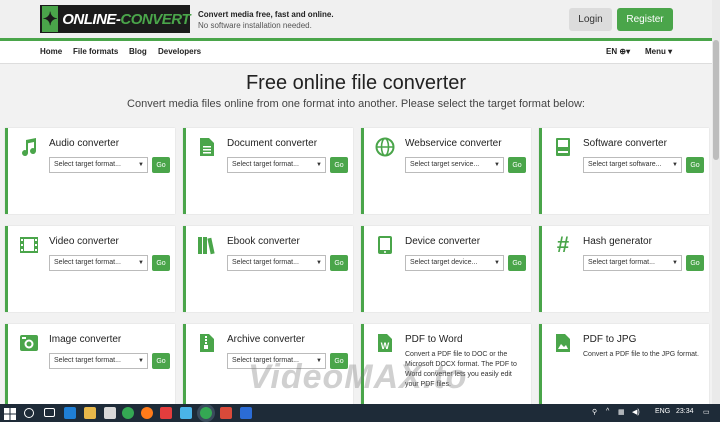 This screenshot has height=422, width=720. What do you see at coordinates (179, 51) in the screenshot?
I see `nav-developers: Developers` at bounding box center [179, 51].